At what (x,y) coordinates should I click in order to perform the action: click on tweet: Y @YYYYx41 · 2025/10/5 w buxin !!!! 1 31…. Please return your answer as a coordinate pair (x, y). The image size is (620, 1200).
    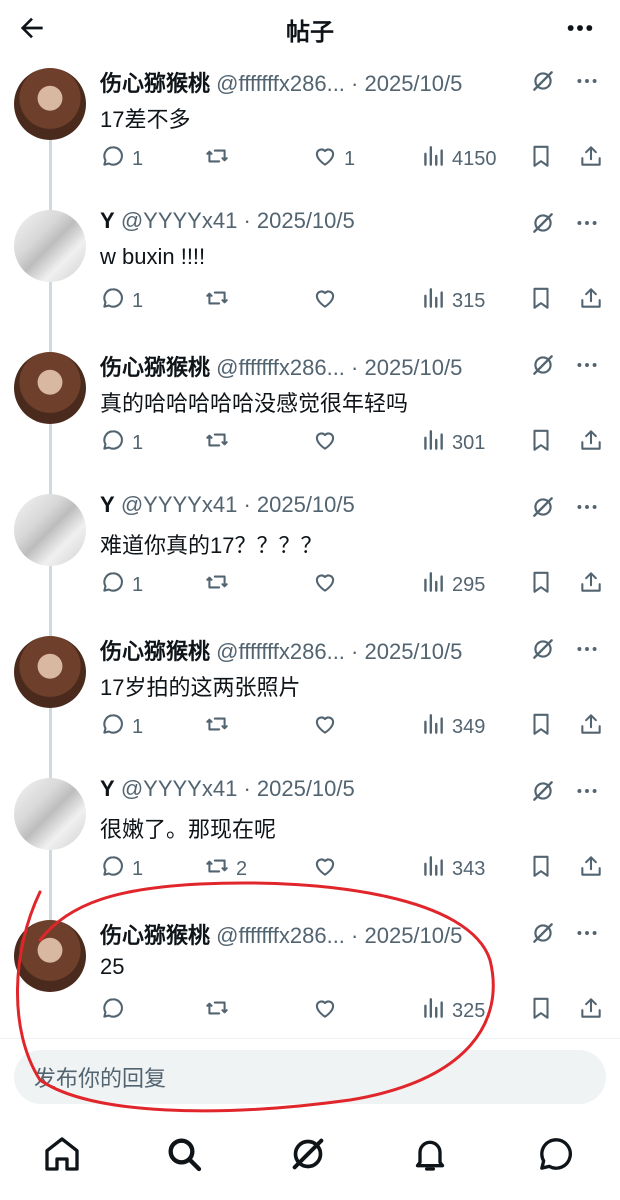
    Looking at the image, I should click on (310, 271).